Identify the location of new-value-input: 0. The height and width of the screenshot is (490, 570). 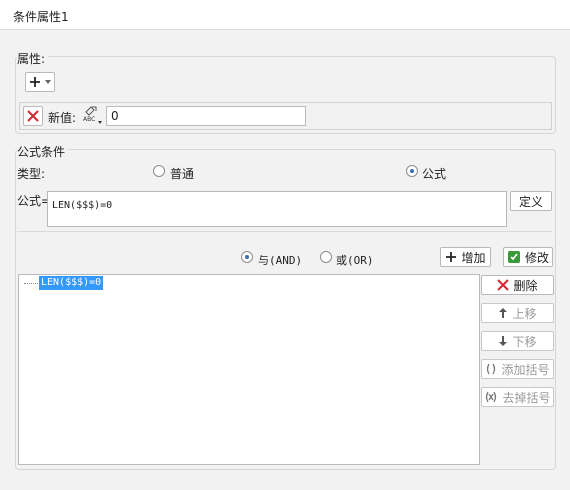
(206, 116).